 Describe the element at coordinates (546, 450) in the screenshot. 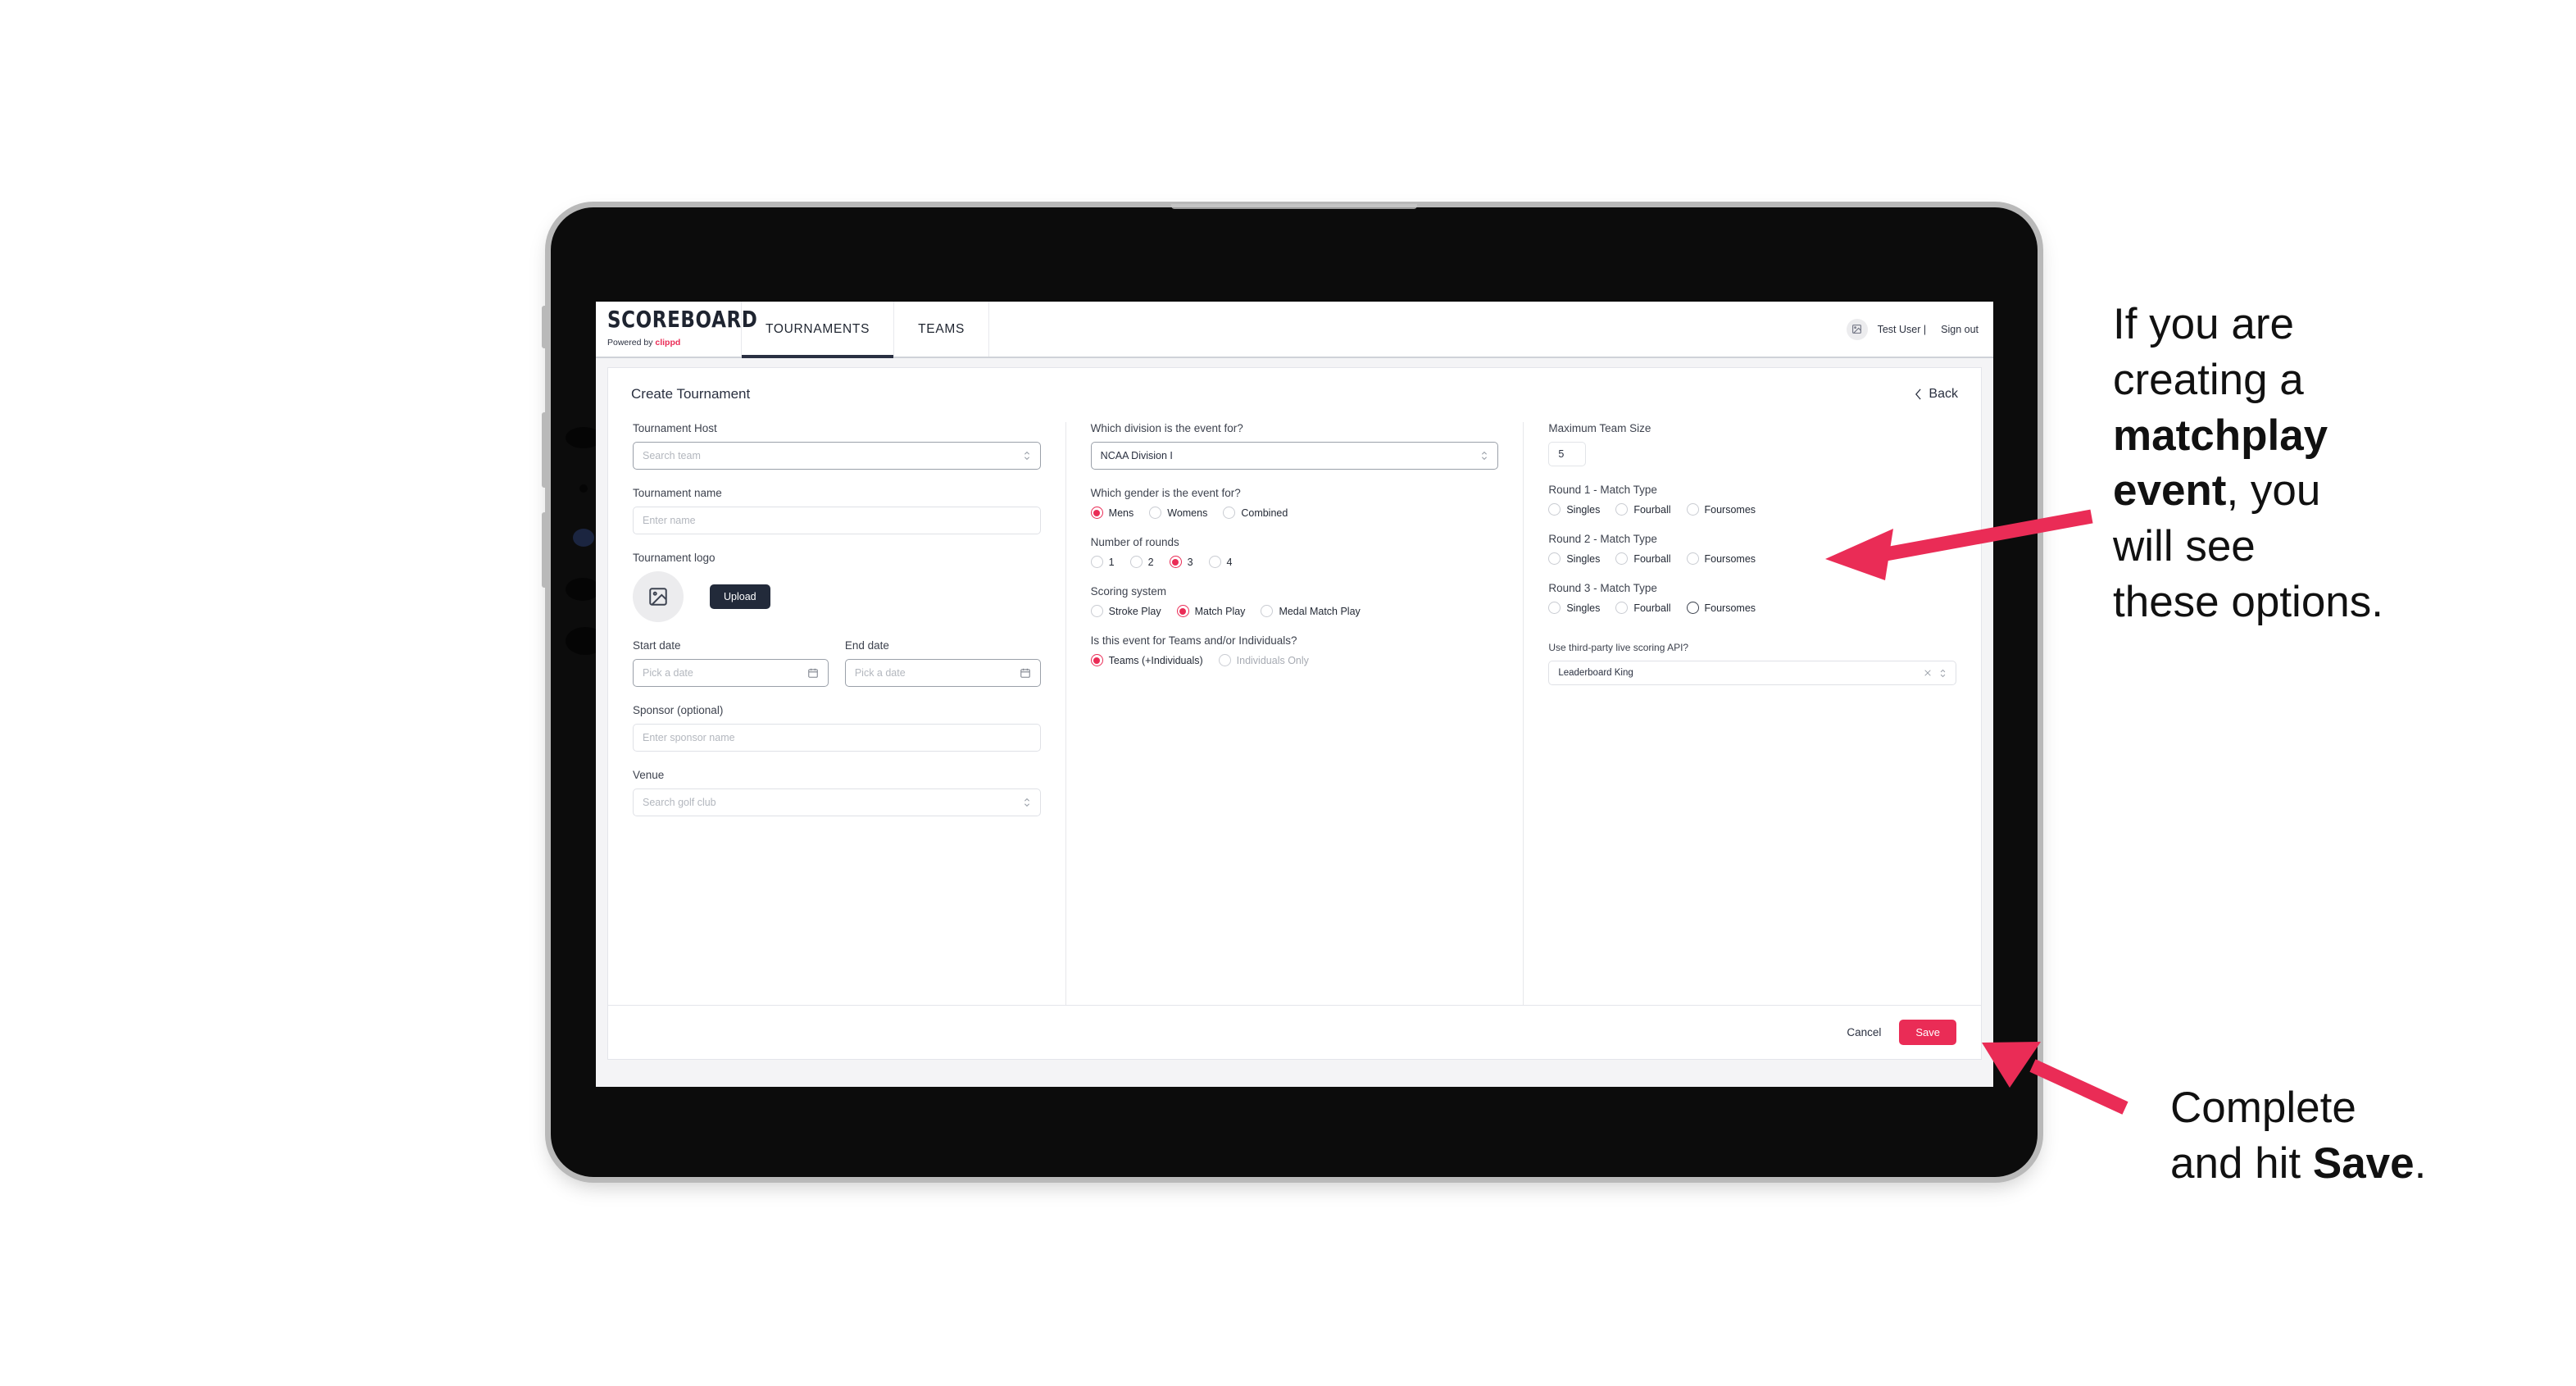

I see `device-volume-up-button` at that location.